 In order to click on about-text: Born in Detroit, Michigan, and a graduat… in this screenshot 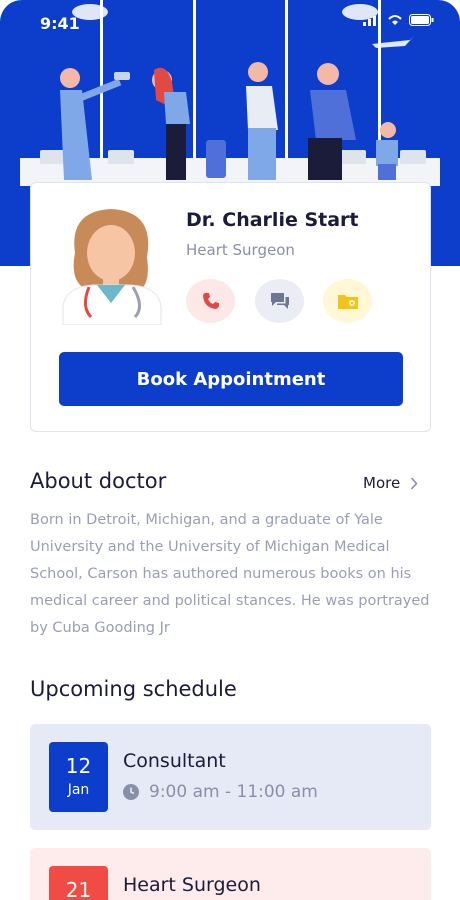, I will do `click(230, 574)`.